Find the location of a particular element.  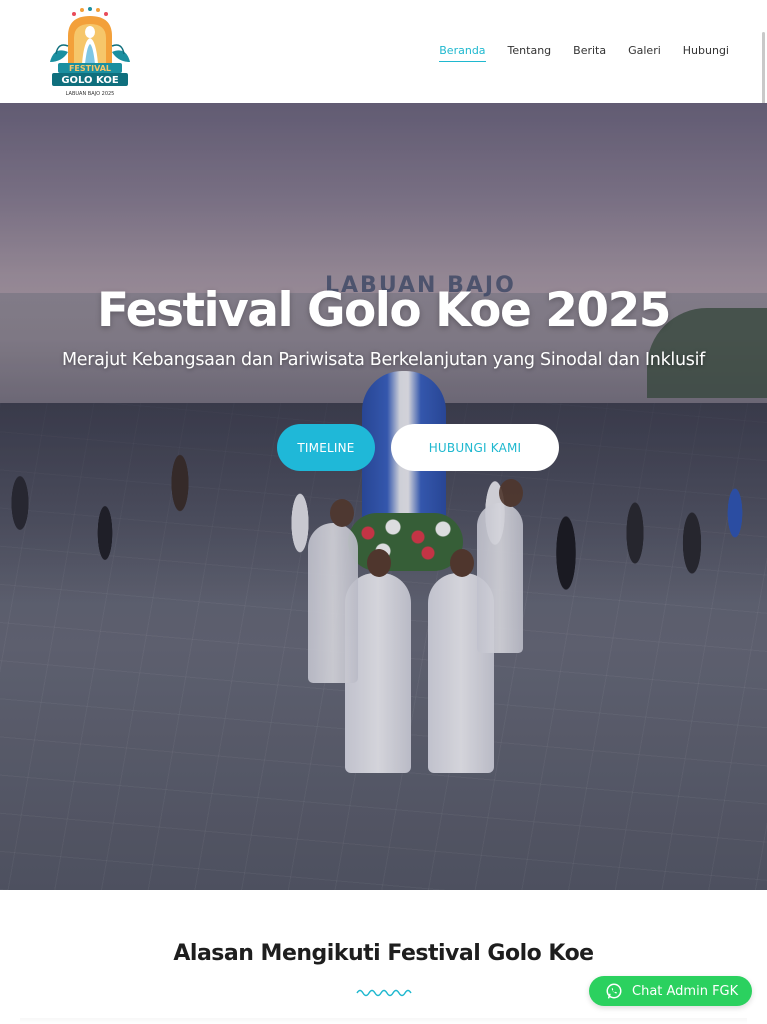

whatsapp-icon is located at coordinates (614, 991).